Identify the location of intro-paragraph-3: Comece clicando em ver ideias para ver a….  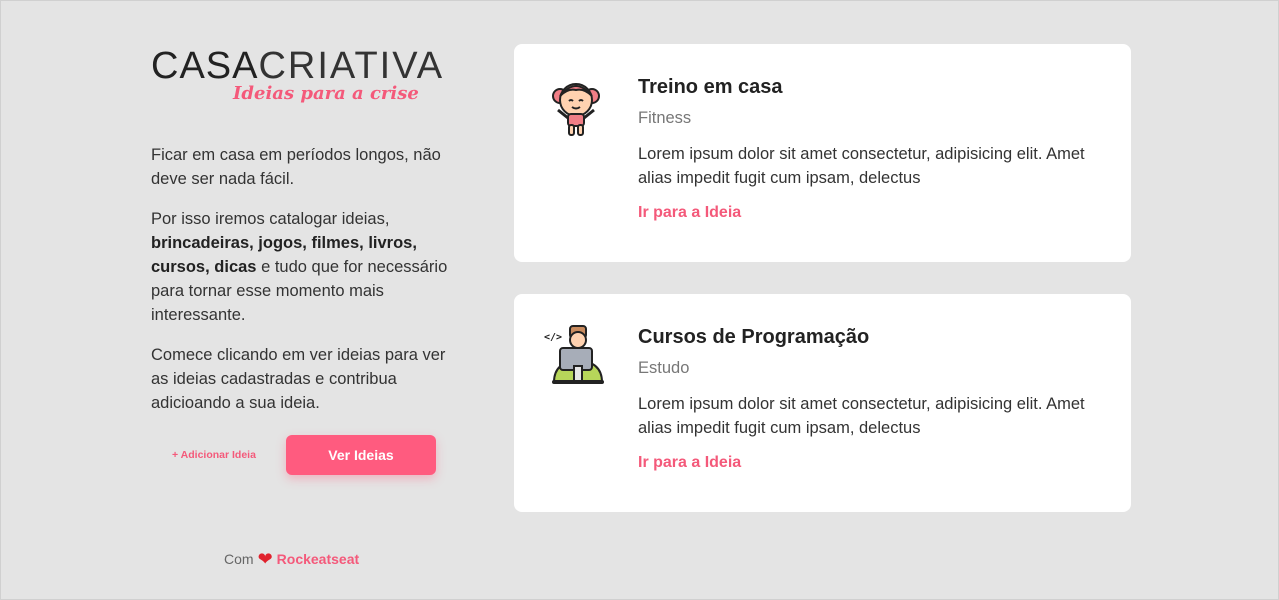
(298, 379).